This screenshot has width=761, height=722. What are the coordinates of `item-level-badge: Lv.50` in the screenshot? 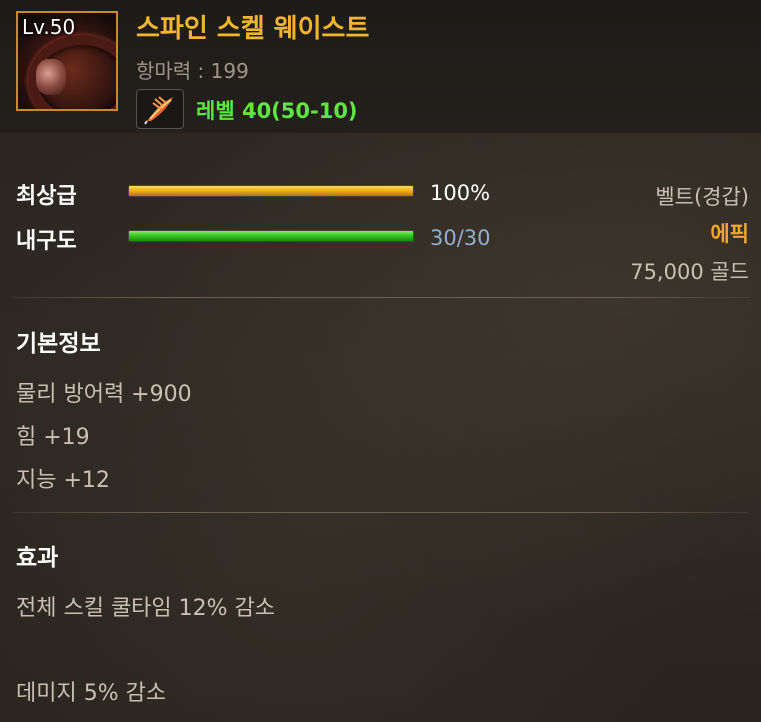 It's located at (49, 27).